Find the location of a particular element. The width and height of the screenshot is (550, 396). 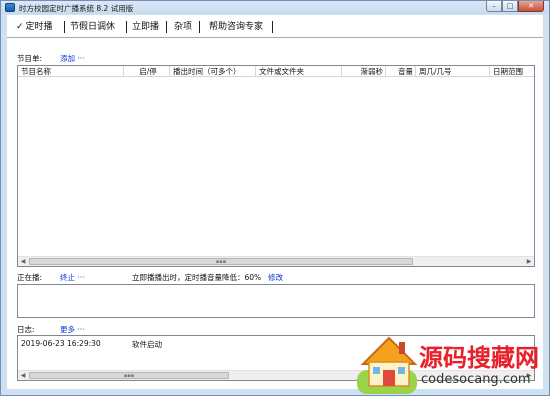

window-title: 时方校园定时广播系统 8.2 试用版 is located at coordinates (76, 8).